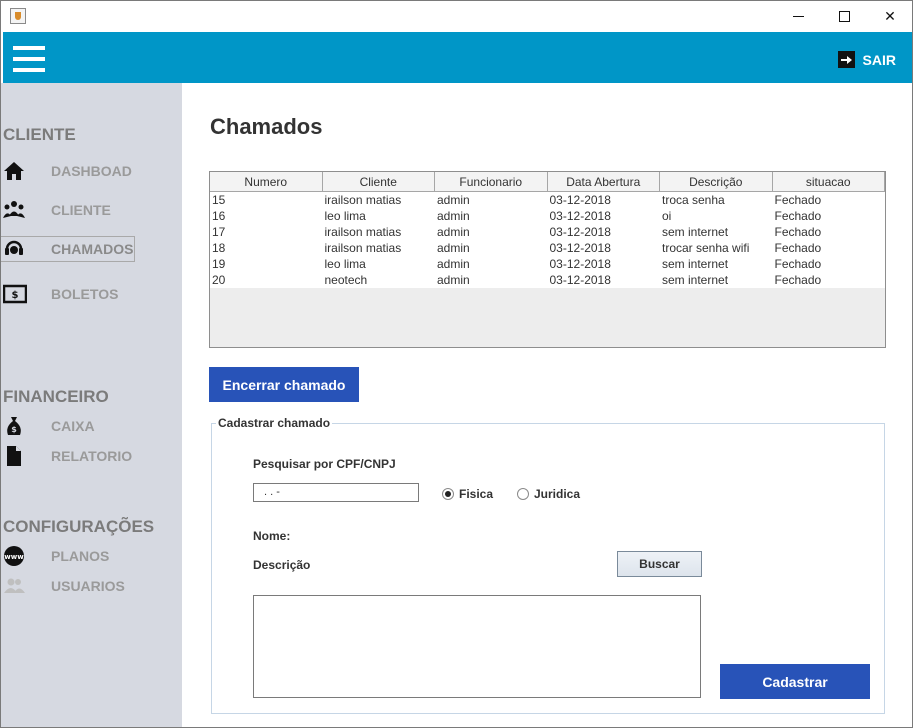 Image resolution: width=913 pixels, height=728 pixels. What do you see at coordinates (92, 249) in the screenshot?
I see `sidebar-item-label: CHAMADOS` at bounding box center [92, 249].